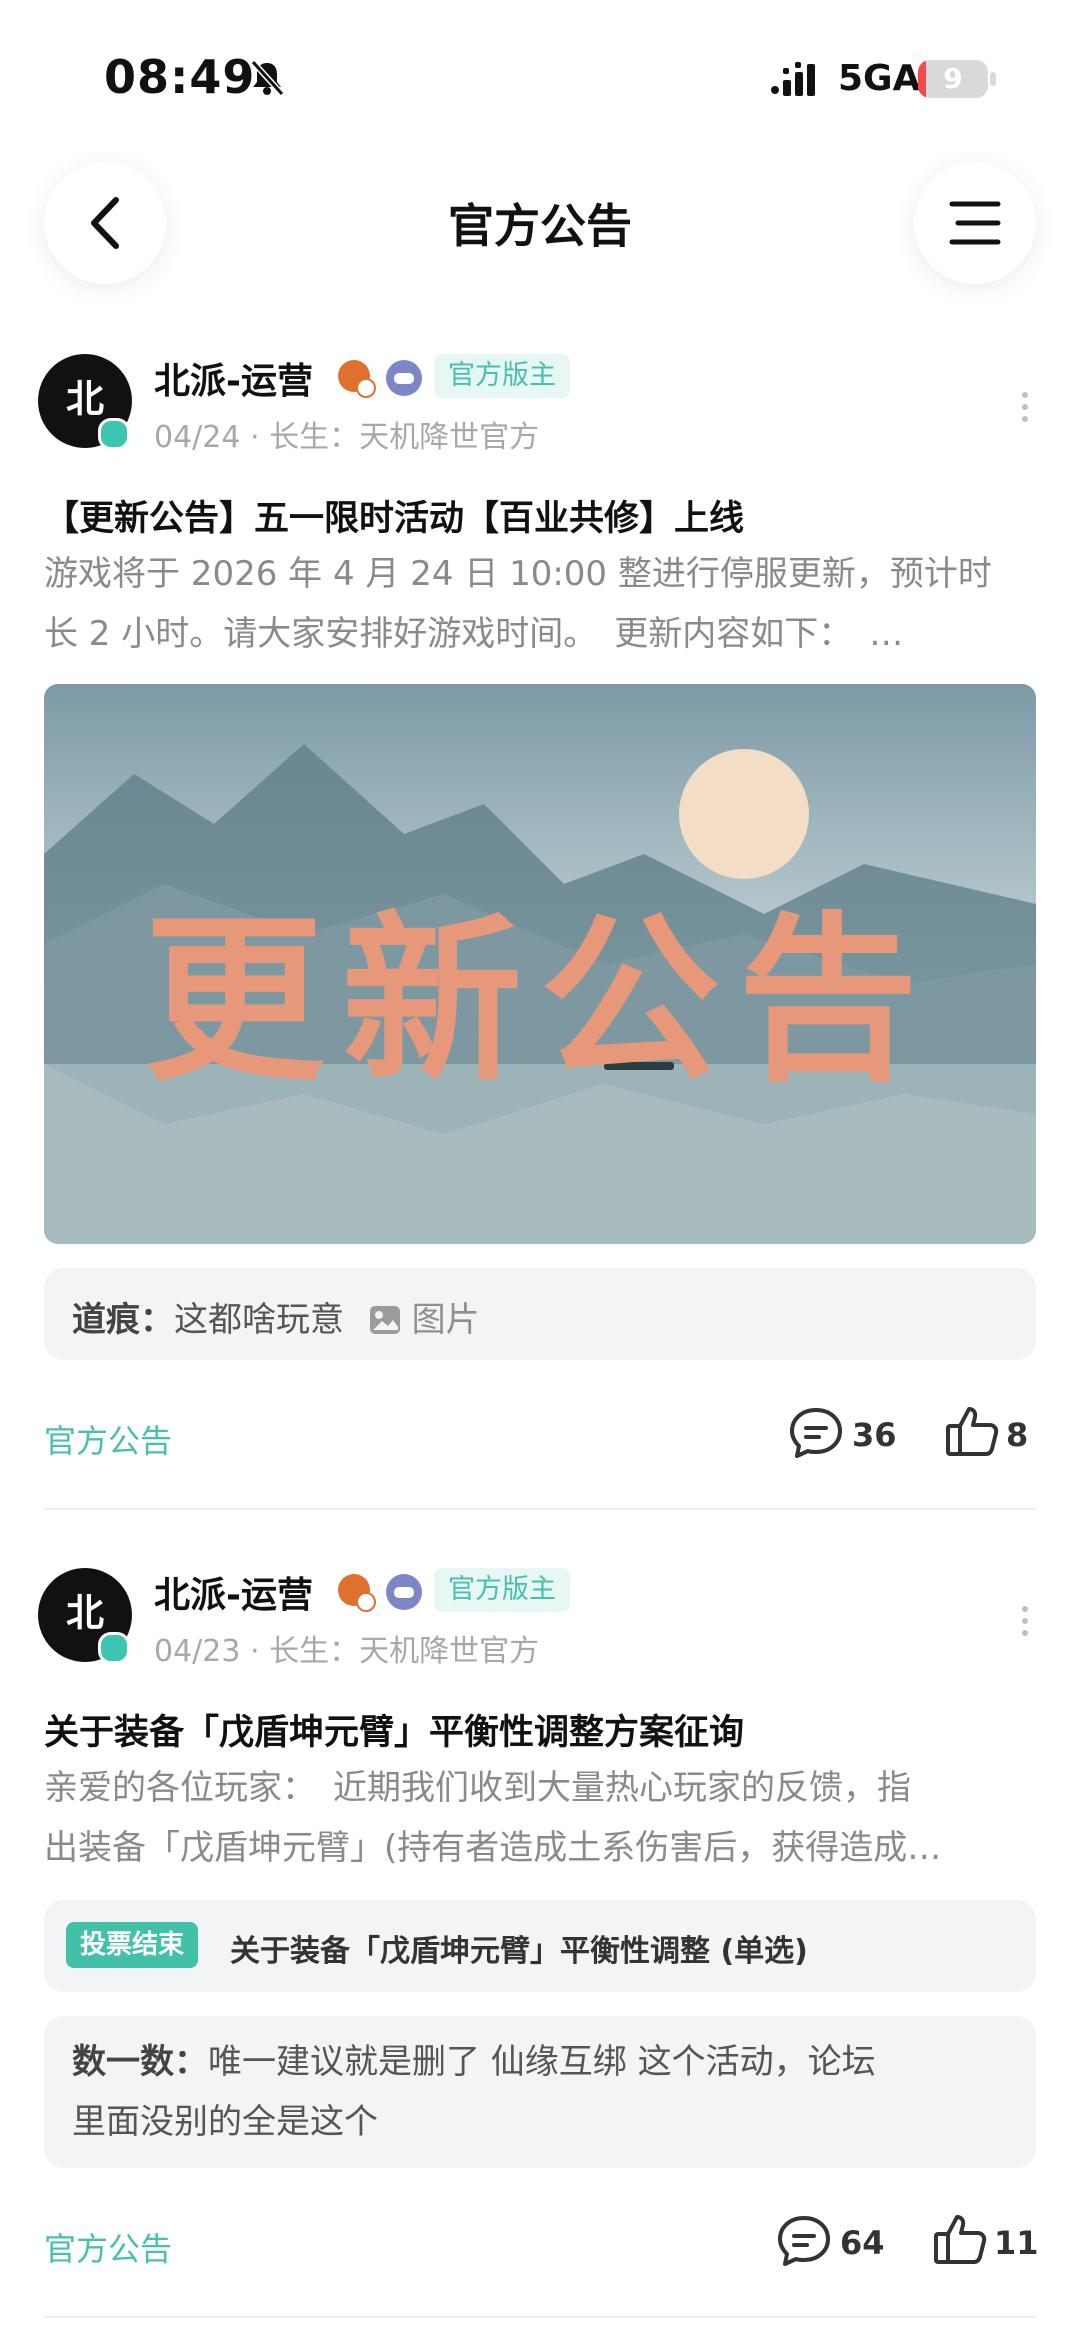  I want to click on battery-icon: 9, so click(953, 79).